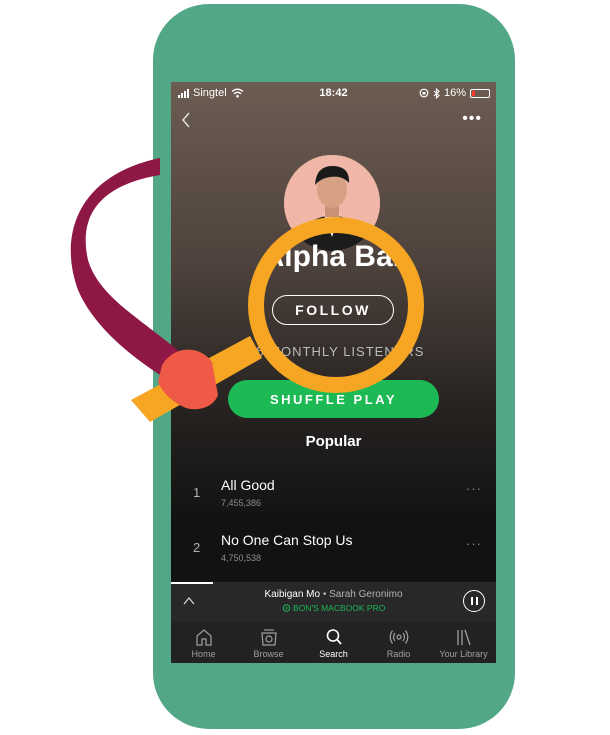  I want to click on more-options-button: •••, so click(472, 119).